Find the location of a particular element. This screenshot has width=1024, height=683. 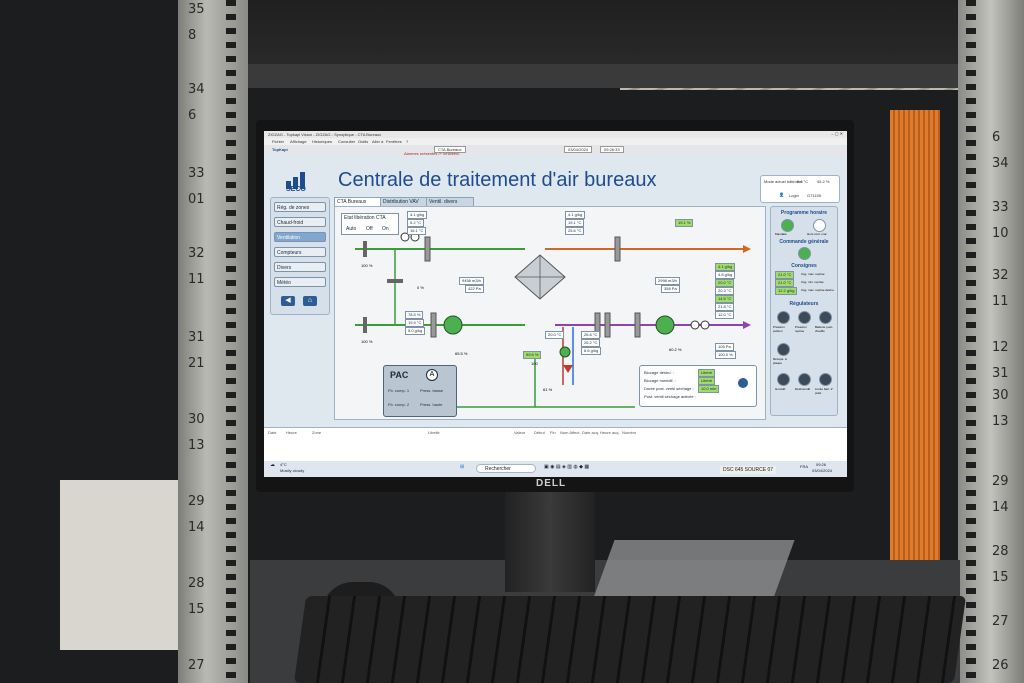

taskbar-apps-icon: ▣ ◉ ▤ ◈ ▥ ◍ ◆ ▦ is located at coordinates (566, 467).